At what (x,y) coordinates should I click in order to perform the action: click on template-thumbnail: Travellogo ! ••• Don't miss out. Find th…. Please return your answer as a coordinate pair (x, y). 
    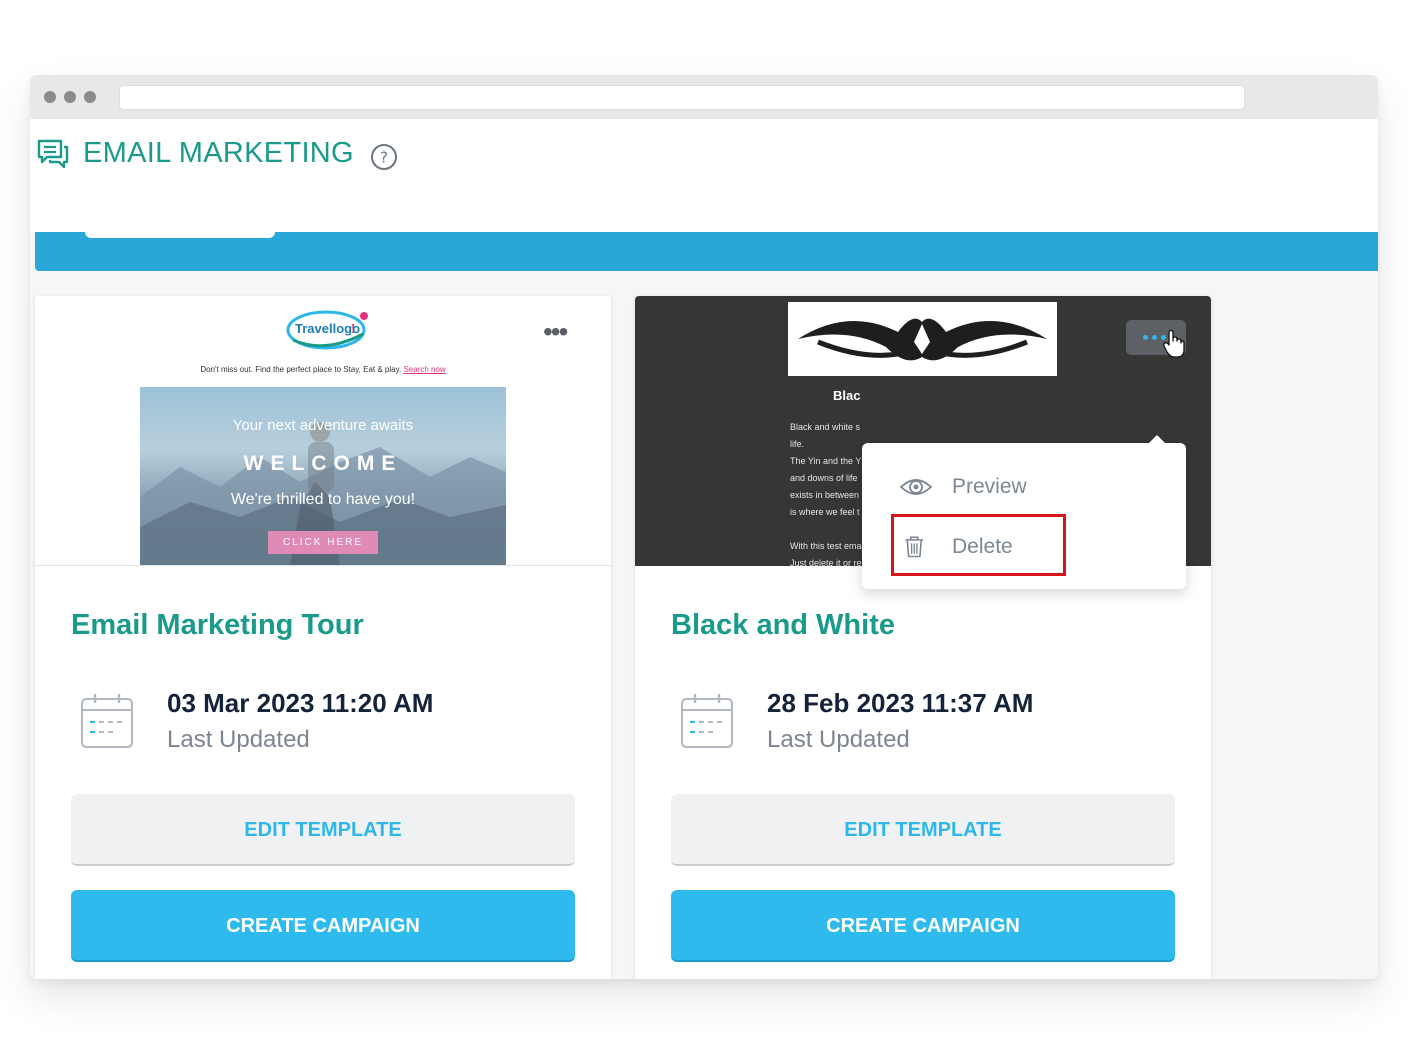
    Looking at the image, I should click on (323, 431).